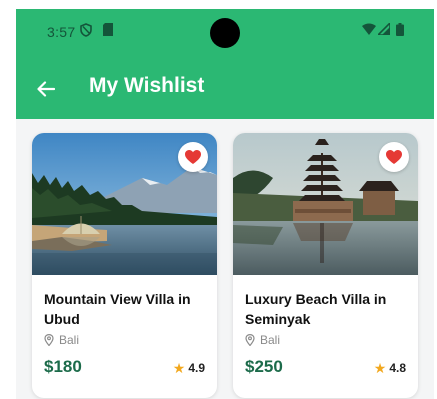 This screenshot has height=399, width=437. What do you see at coordinates (225, 89) in the screenshot?
I see `app-bar: My Wishlist` at bounding box center [225, 89].